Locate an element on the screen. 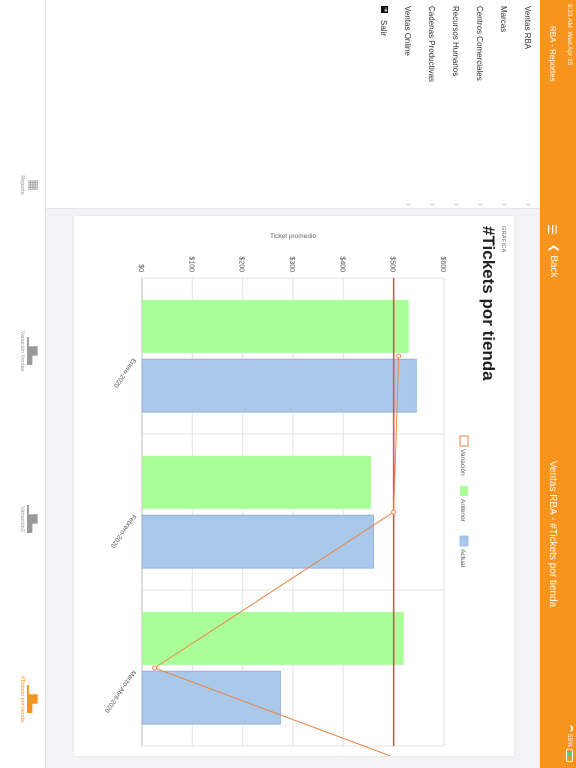  chart-x-tick-labels: Enero-2020 Febrero-2020 Marzo-Abril-2020 is located at coordinates (120, 535).